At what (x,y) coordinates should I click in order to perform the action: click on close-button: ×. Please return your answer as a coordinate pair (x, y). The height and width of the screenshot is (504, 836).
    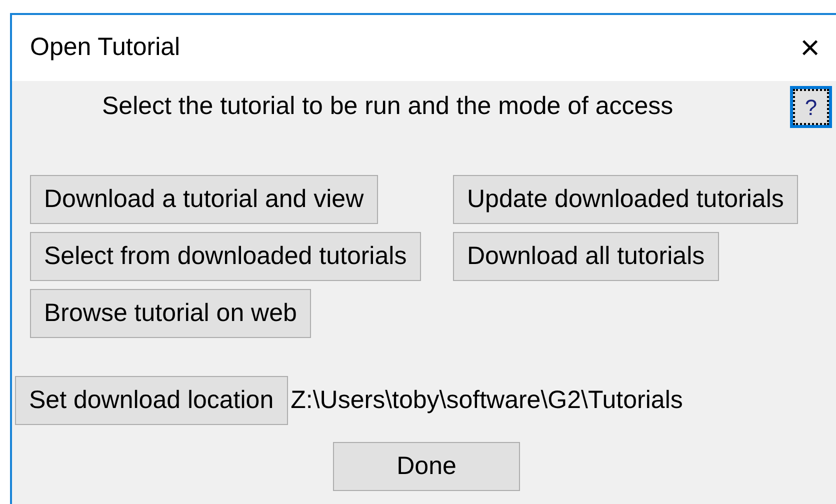
    Looking at the image, I should click on (810, 48).